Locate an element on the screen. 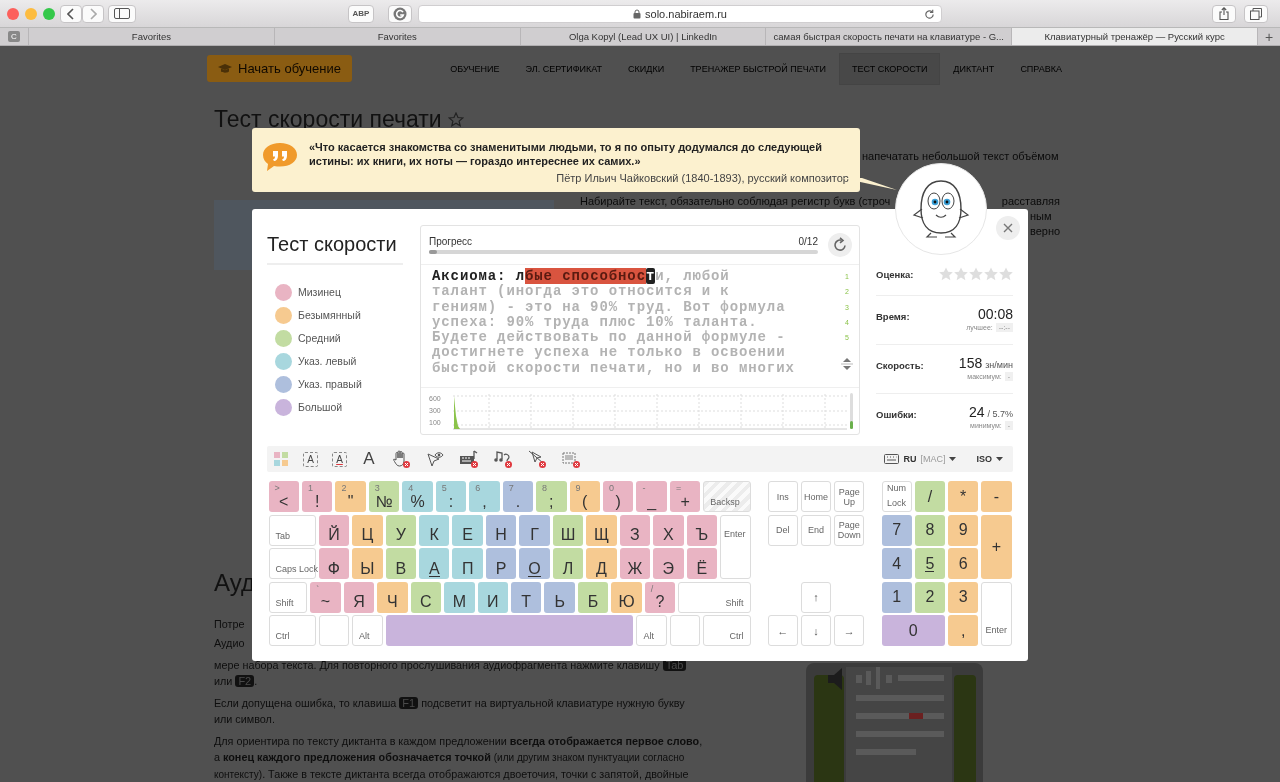 Image resolution: width=1280 pixels, height=782 pixels. pending-text: Будете действовать по данной формуле - is located at coordinates (609, 337).